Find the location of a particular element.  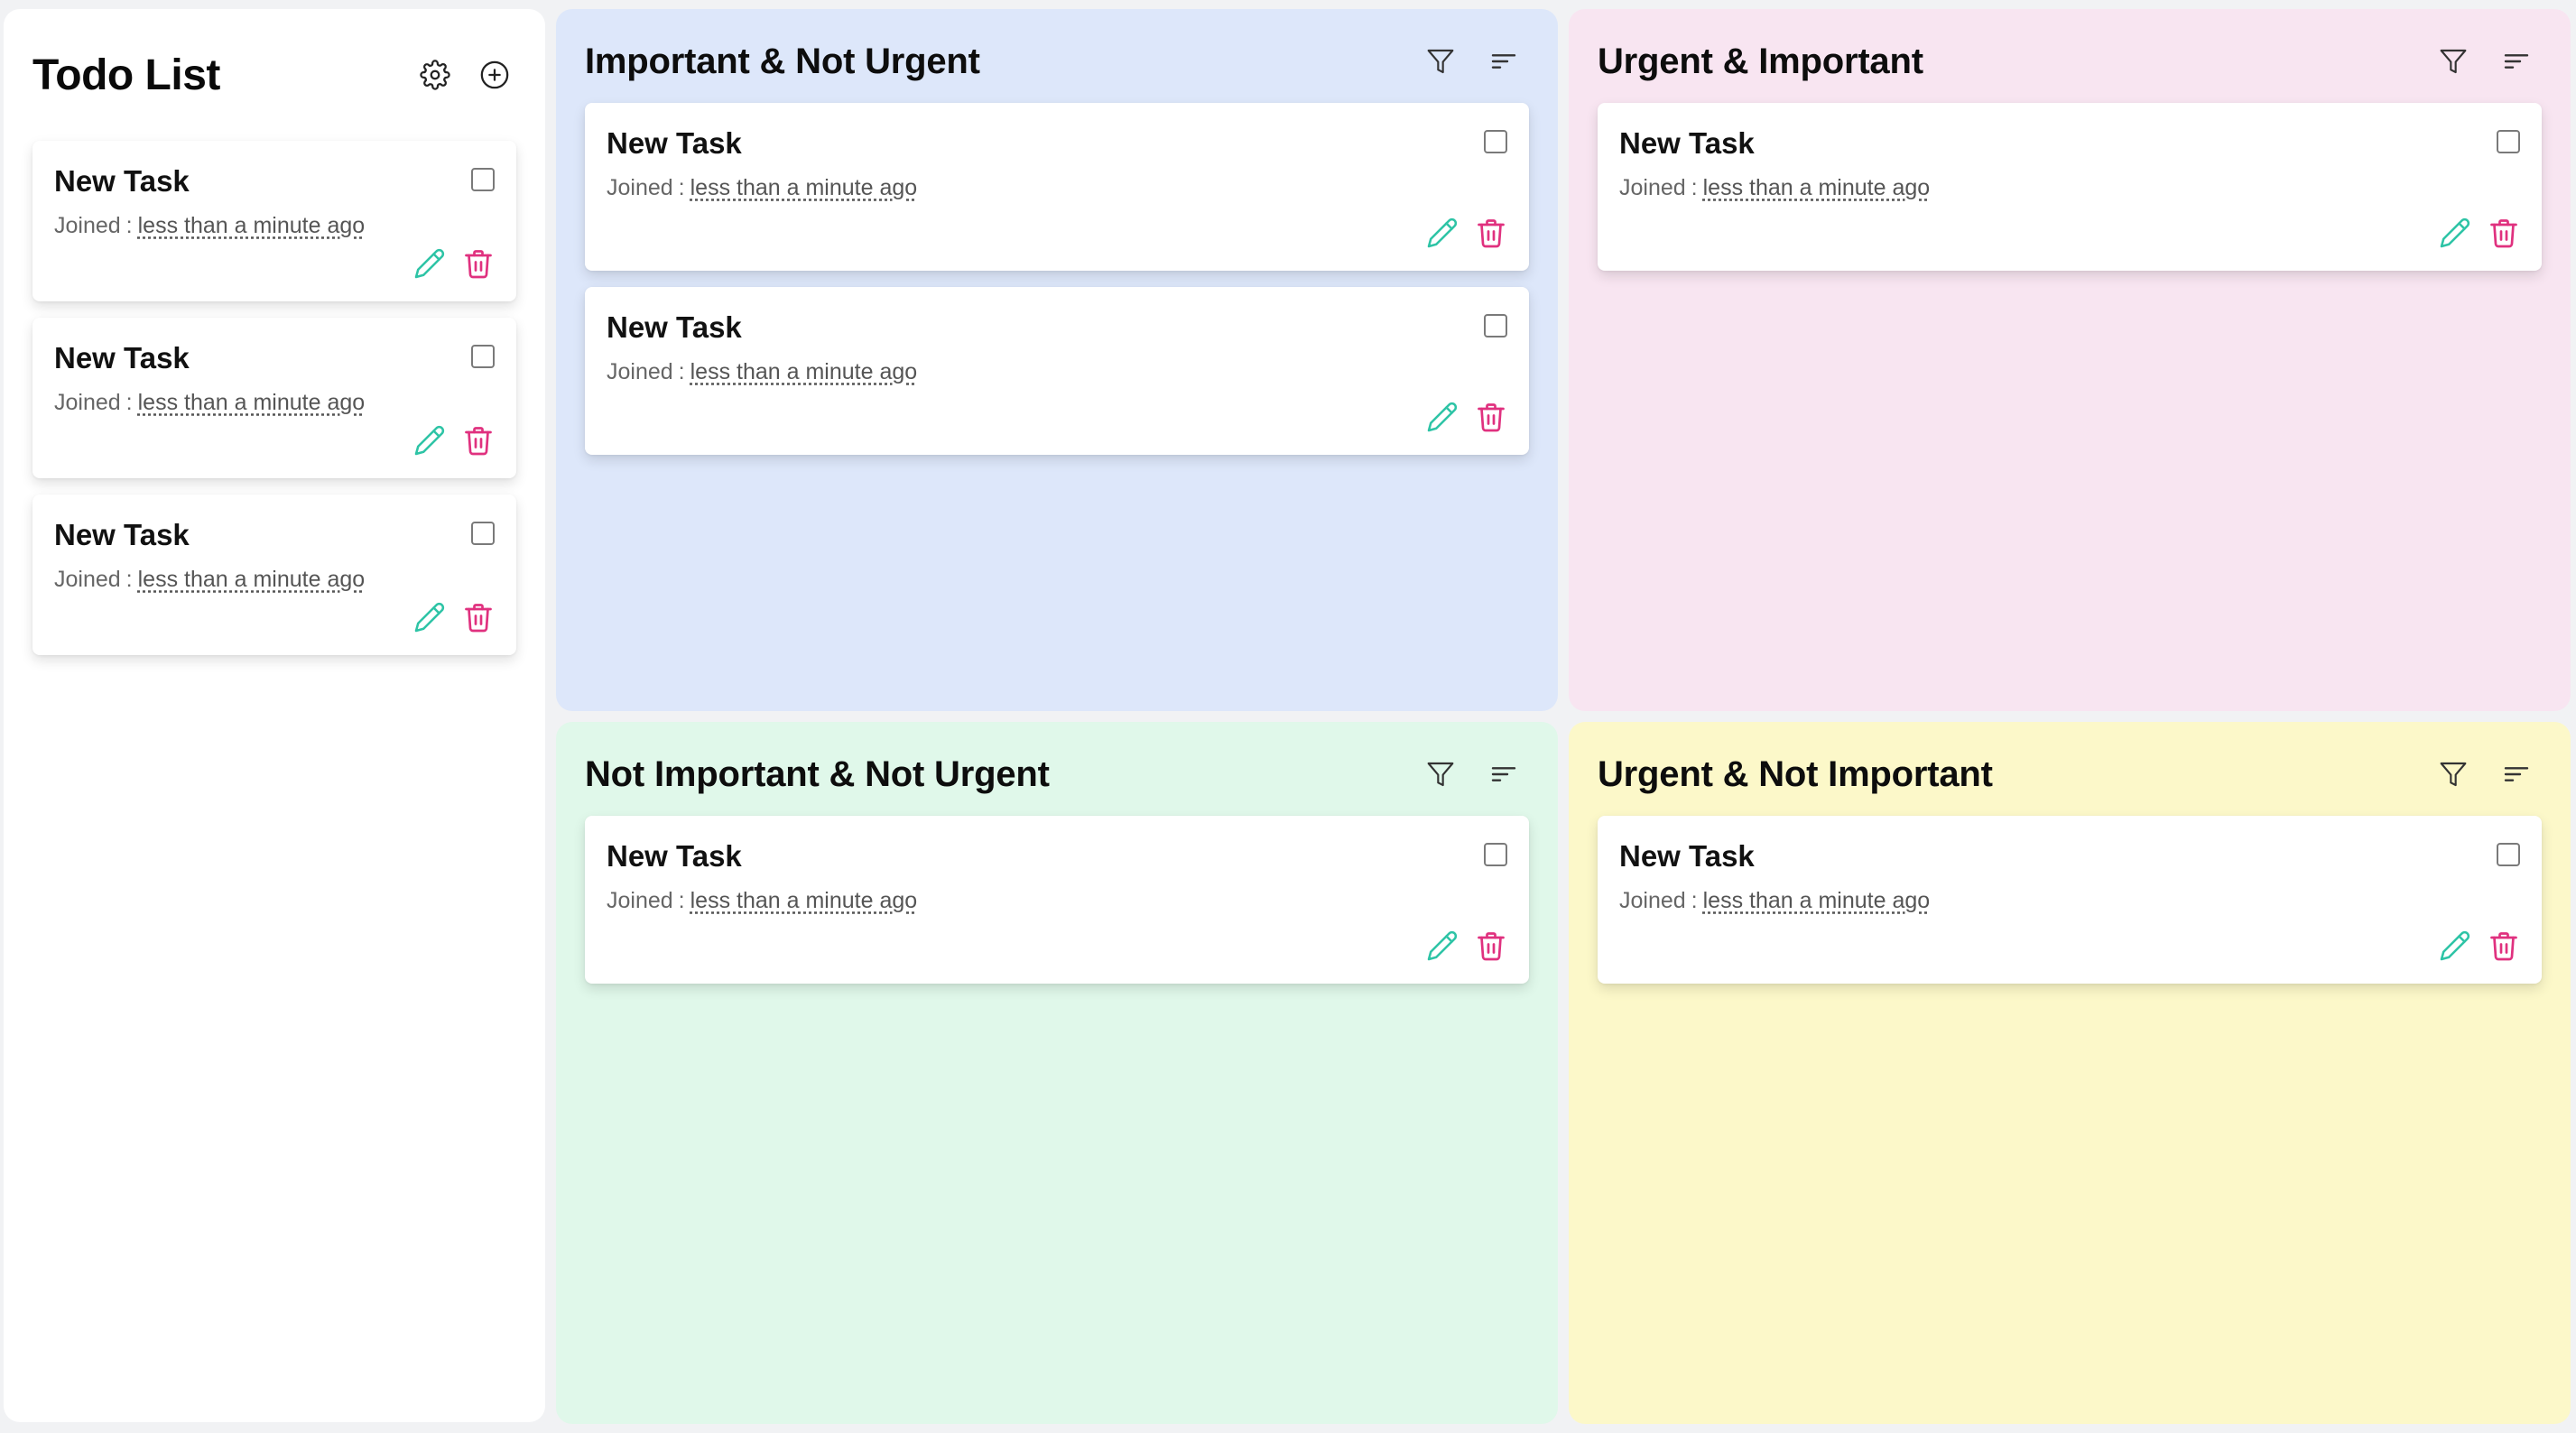

quadrant-title: Urgent & Important is located at coordinates (1760, 61).